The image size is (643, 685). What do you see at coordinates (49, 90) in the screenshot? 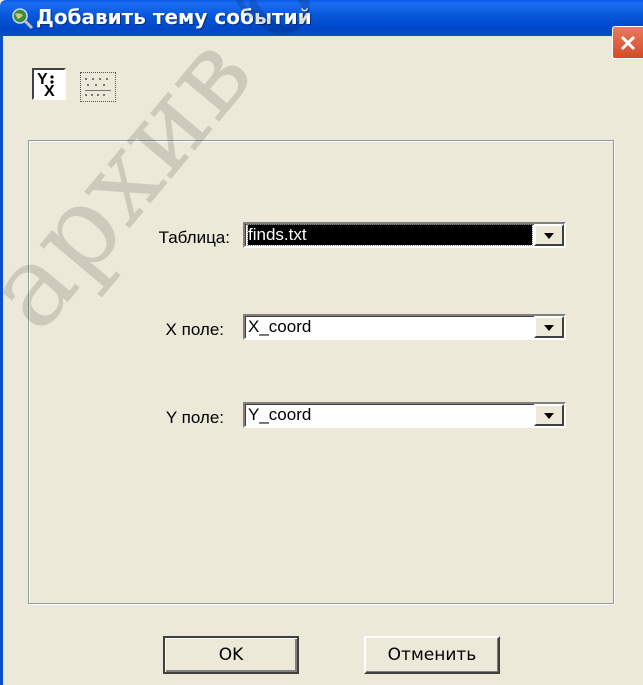
I see `svg-text: X` at bounding box center [49, 90].